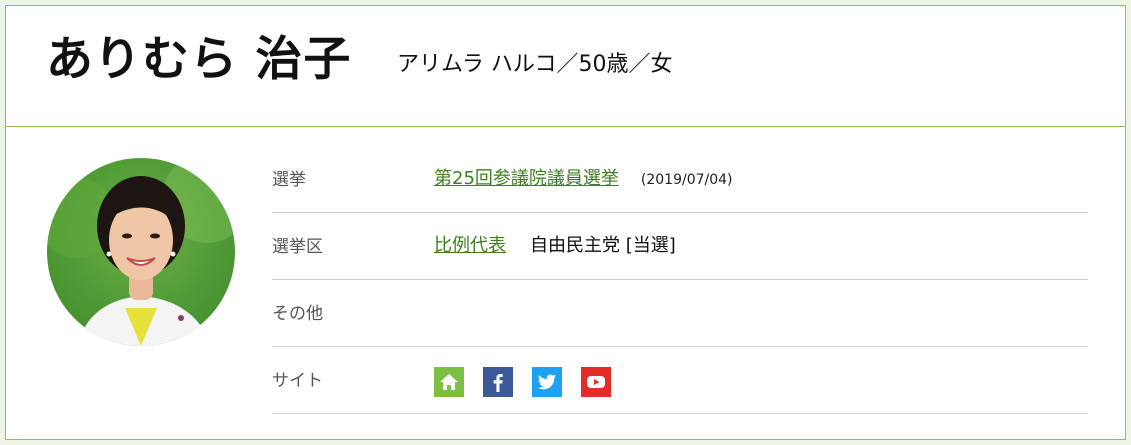 The height and width of the screenshot is (445, 1131). What do you see at coordinates (526, 178) in the screenshot?
I see `election-link: 第25回参議院議員選挙` at bounding box center [526, 178].